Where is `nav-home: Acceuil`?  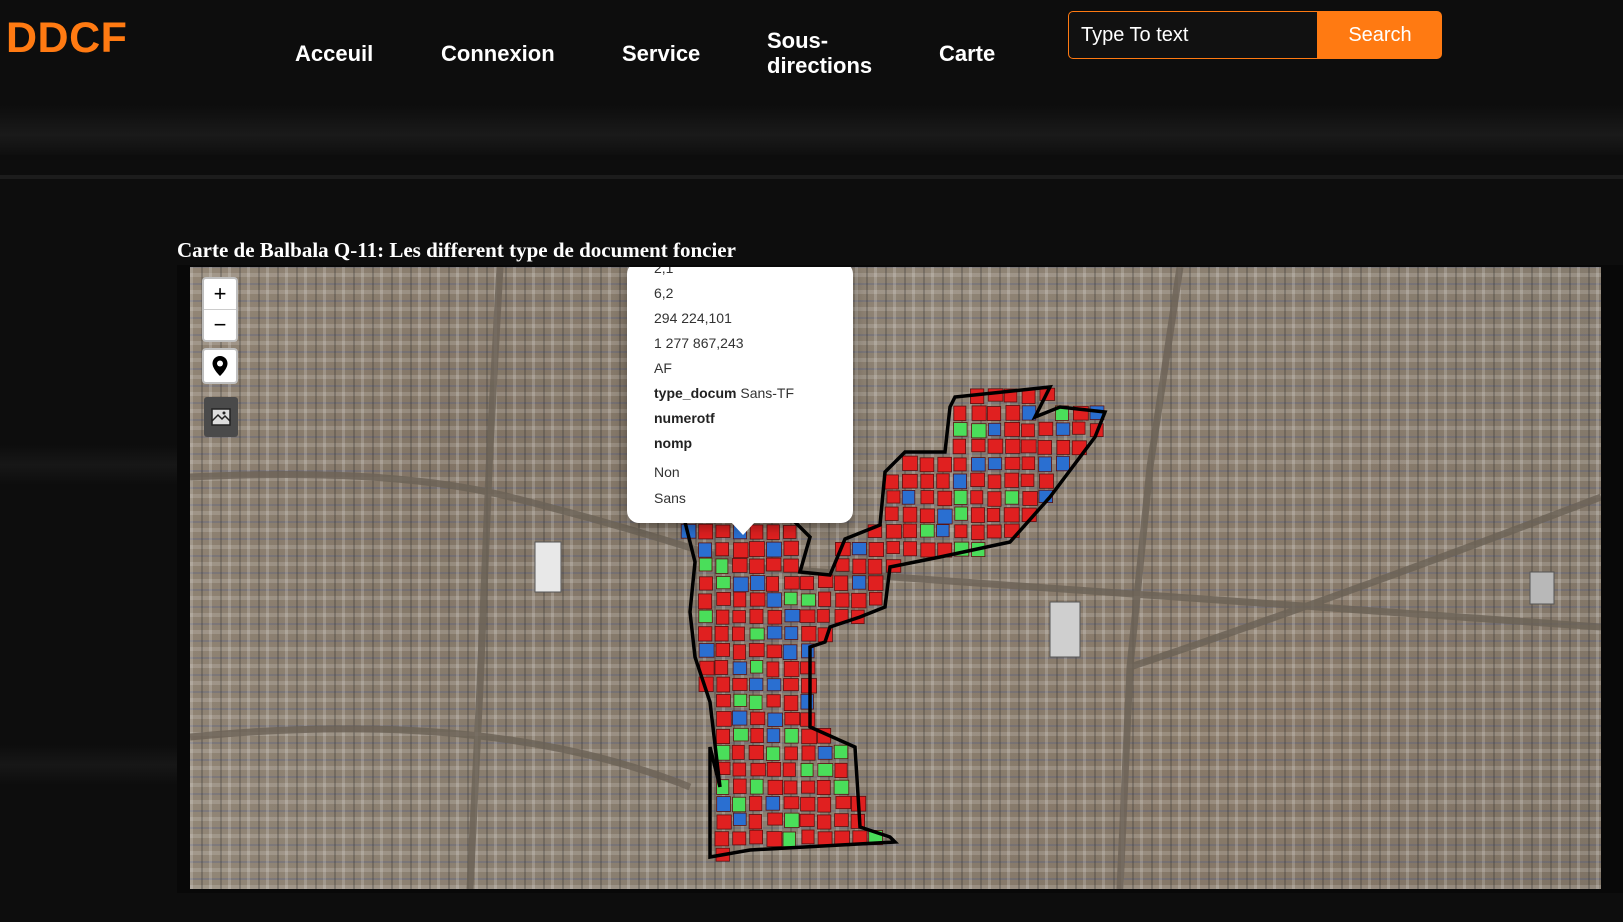
nav-home: Acceuil is located at coordinates (334, 53).